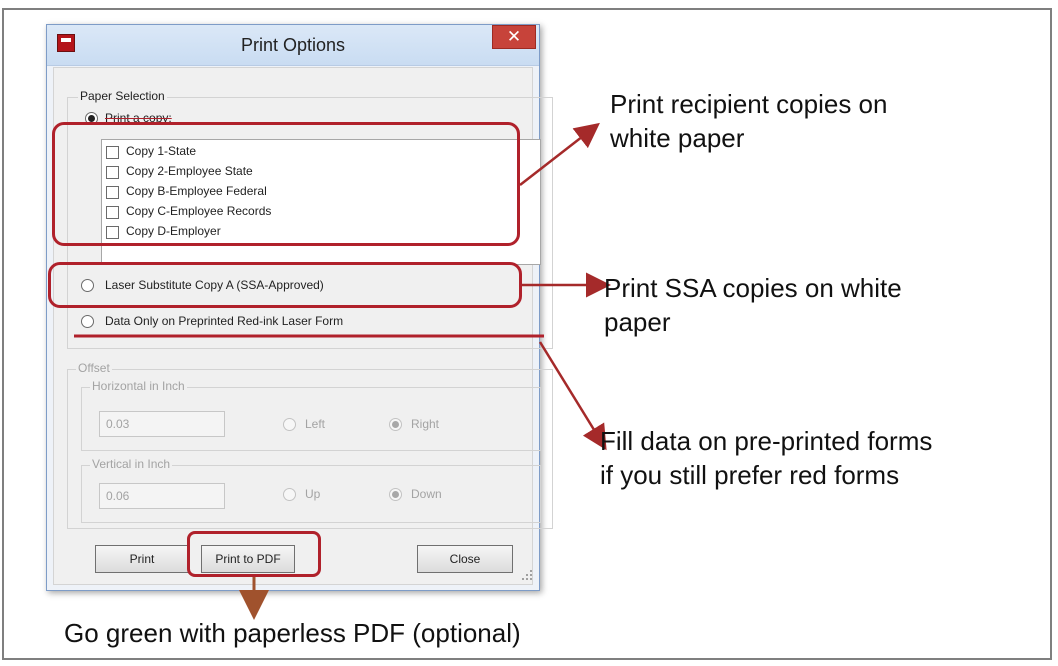  Describe the element at coordinates (465, 559) in the screenshot. I see `close-button: Close` at that location.